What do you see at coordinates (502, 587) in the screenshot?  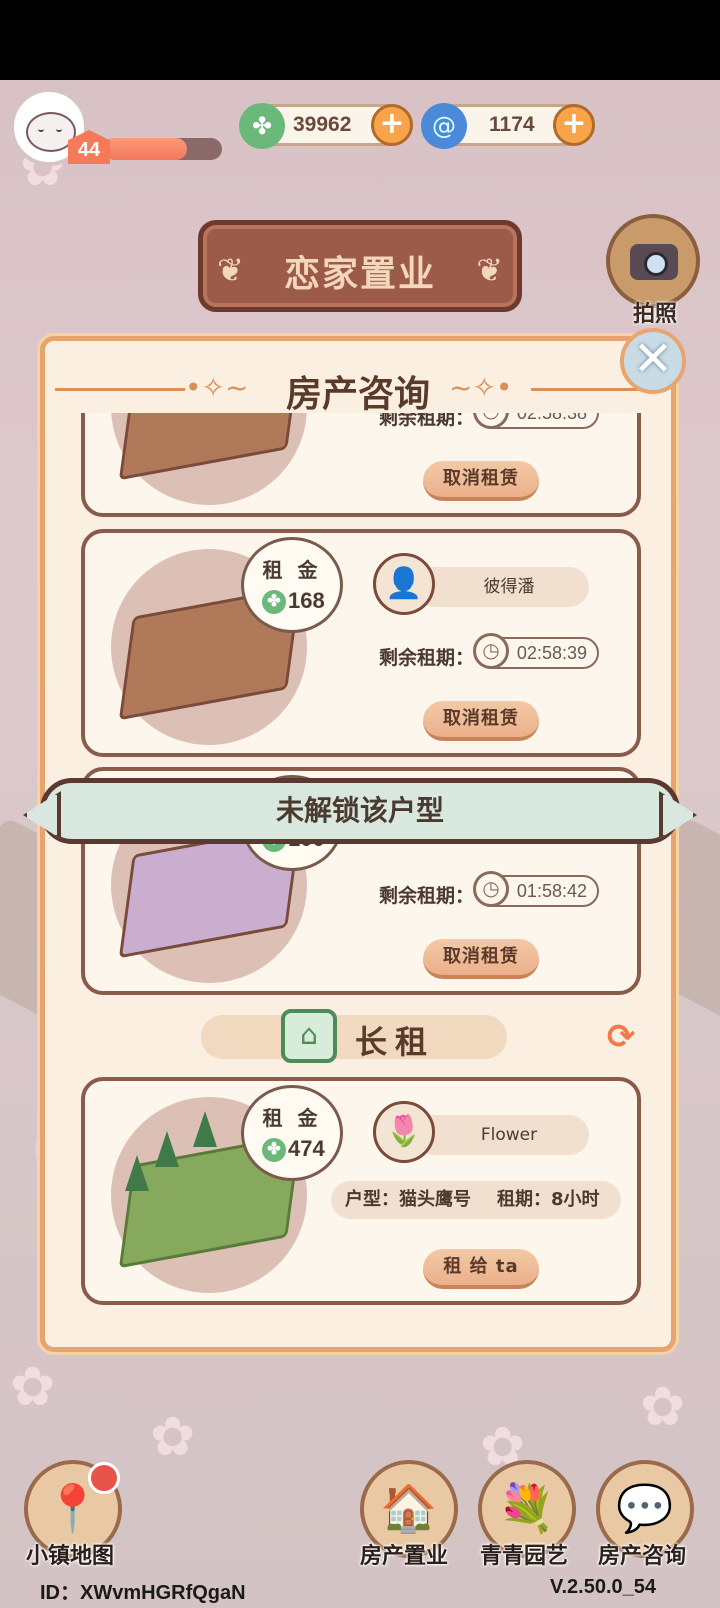 I see `tenant-name: 彼得潘` at bounding box center [502, 587].